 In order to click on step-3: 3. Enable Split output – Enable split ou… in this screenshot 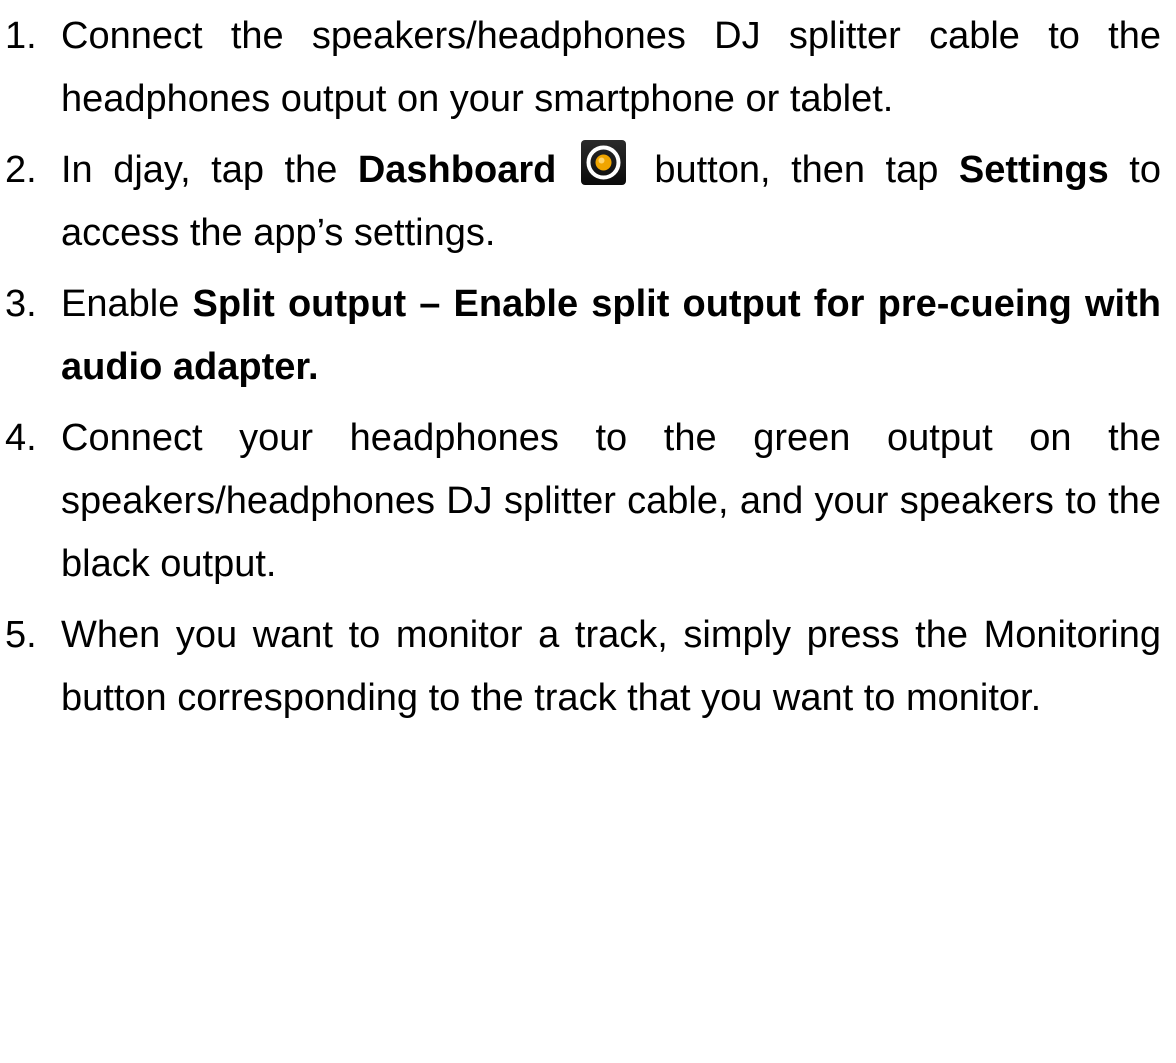, I will do `click(588, 336)`.